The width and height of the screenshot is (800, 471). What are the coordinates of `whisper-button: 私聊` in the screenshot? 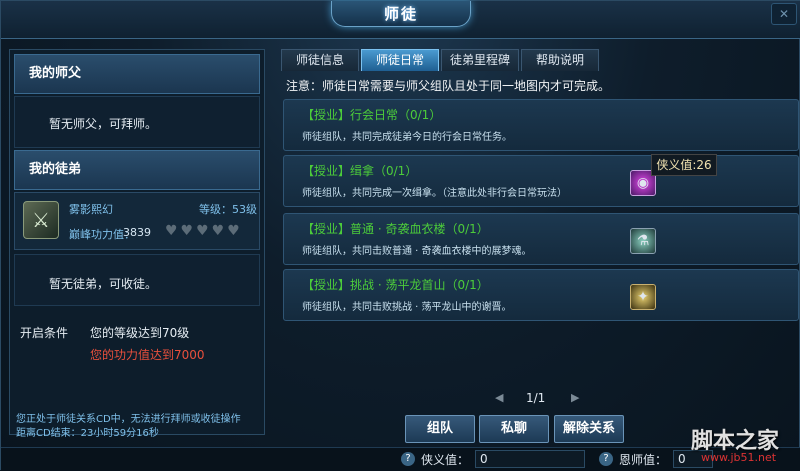 It's located at (514, 429).